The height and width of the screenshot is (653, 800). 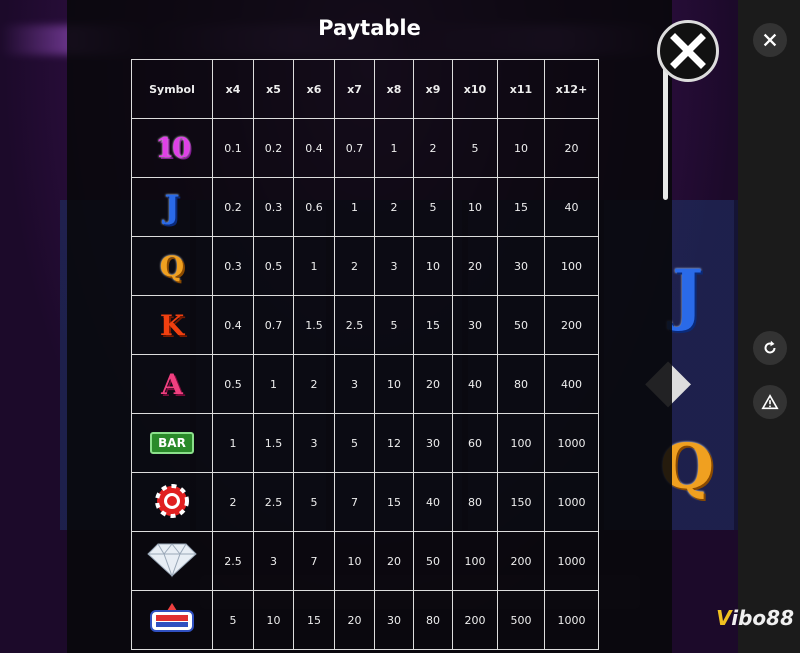 What do you see at coordinates (233, 148) in the screenshot?
I see `payout-cell: 0.1` at bounding box center [233, 148].